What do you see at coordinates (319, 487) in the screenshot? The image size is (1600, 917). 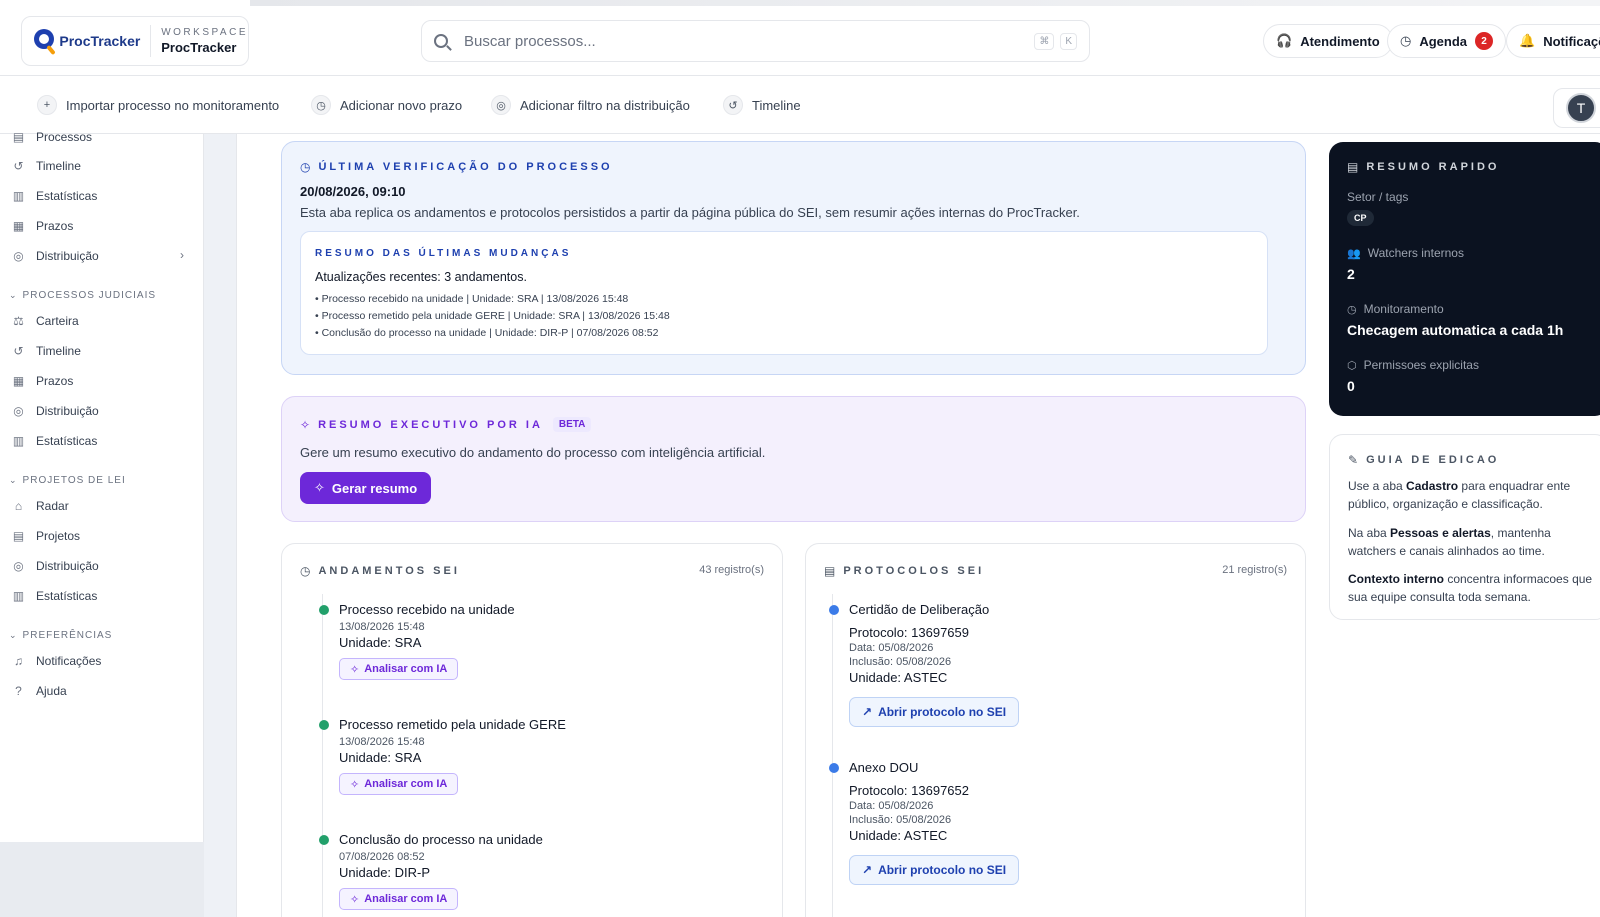 I see `sparkles-icon: ✧` at bounding box center [319, 487].